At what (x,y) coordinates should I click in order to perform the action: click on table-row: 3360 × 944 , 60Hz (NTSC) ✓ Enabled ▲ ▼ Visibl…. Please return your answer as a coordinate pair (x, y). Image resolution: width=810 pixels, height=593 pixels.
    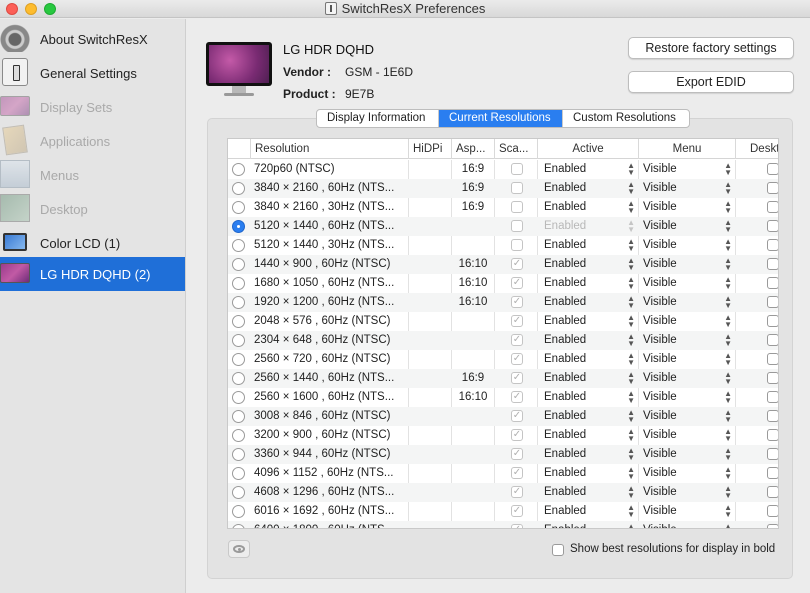
    Looking at the image, I should click on (503, 454).